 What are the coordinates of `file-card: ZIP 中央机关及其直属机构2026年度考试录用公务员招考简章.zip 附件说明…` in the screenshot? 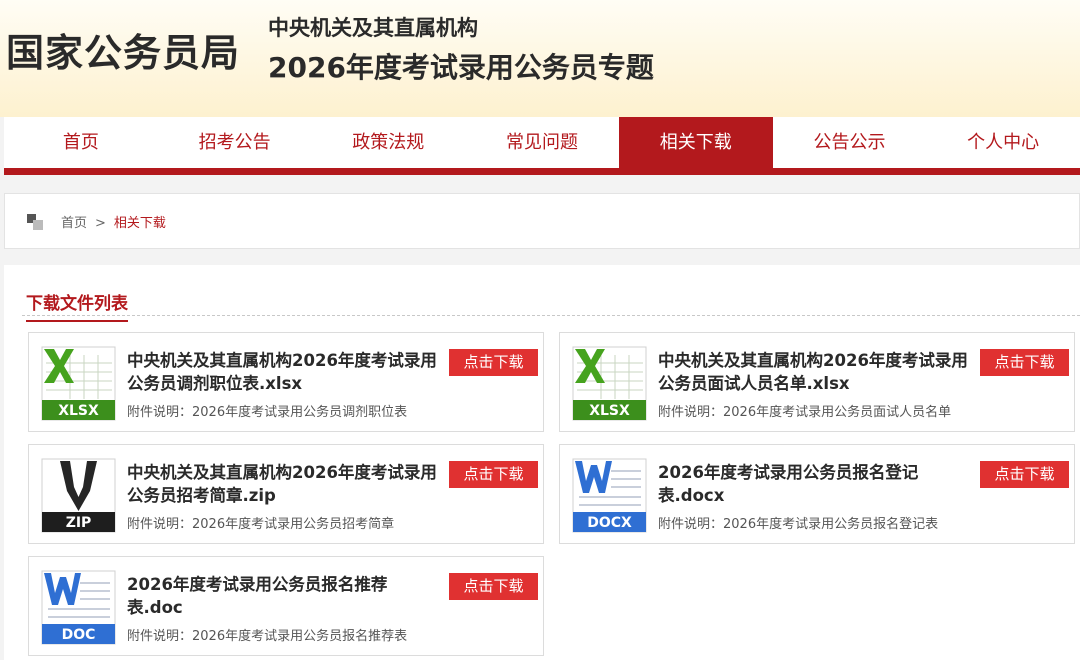 It's located at (286, 494).